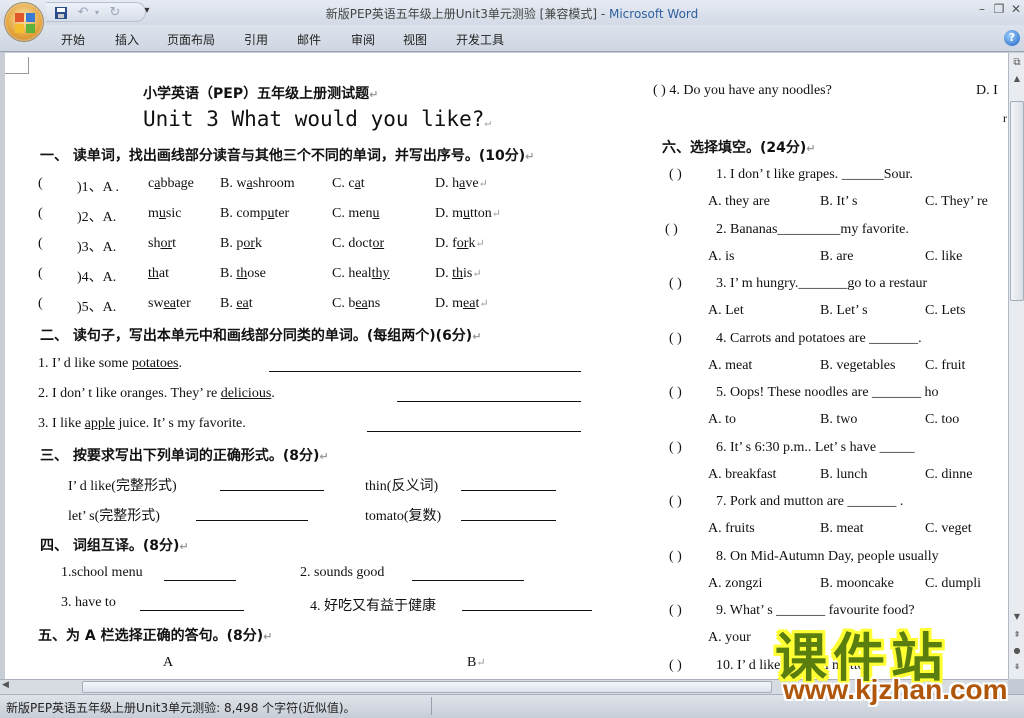 This screenshot has height=718, width=1024. What do you see at coordinates (1012, 38) in the screenshot?
I see `help-icon: ?` at bounding box center [1012, 38].